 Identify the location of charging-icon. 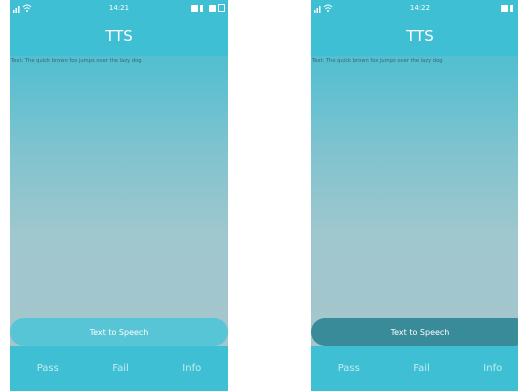
(221, 8).